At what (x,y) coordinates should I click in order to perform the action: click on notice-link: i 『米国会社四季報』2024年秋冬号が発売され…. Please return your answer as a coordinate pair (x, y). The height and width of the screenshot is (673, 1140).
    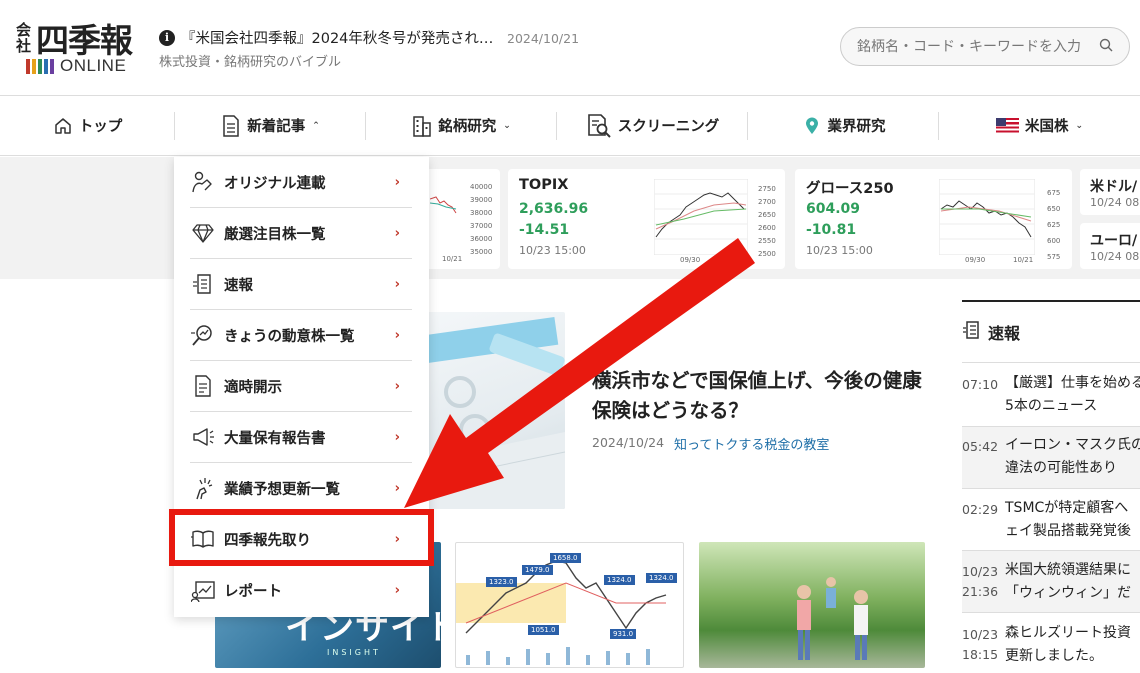
    Looking at the image, I should click on (326, 37).